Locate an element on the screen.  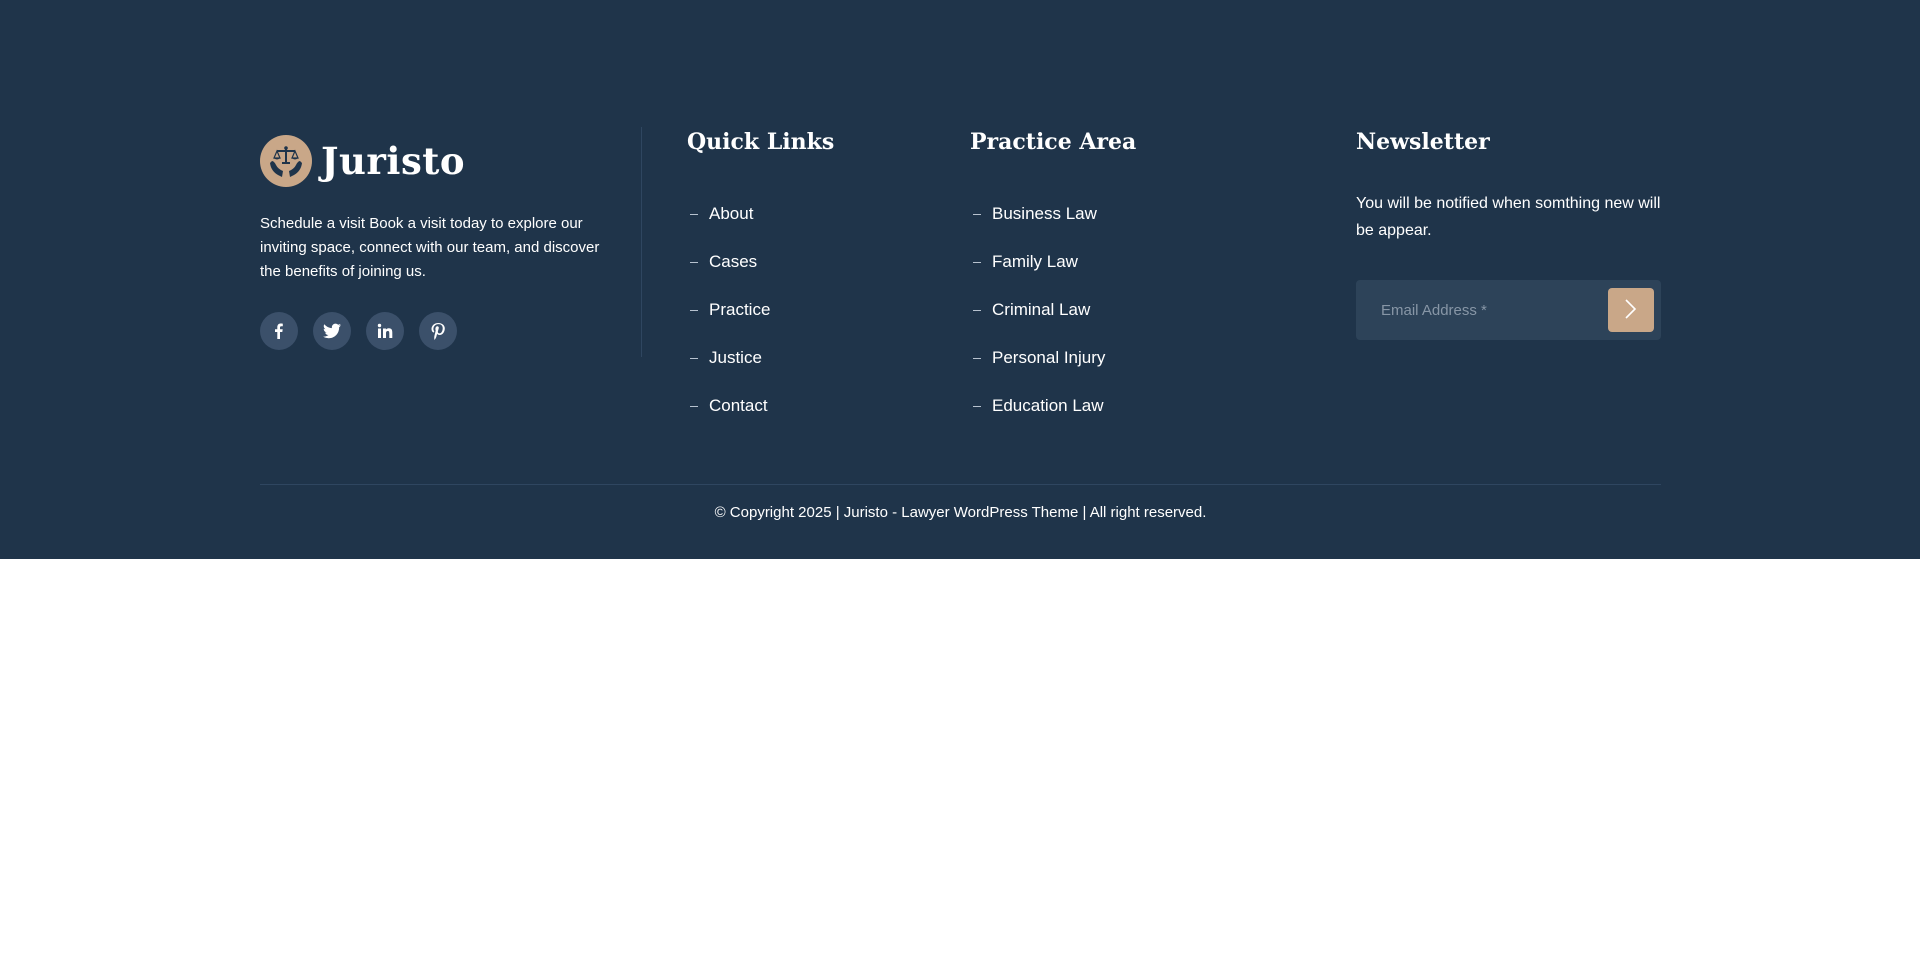
pinterest-icon is located at coordinates (438, 331).